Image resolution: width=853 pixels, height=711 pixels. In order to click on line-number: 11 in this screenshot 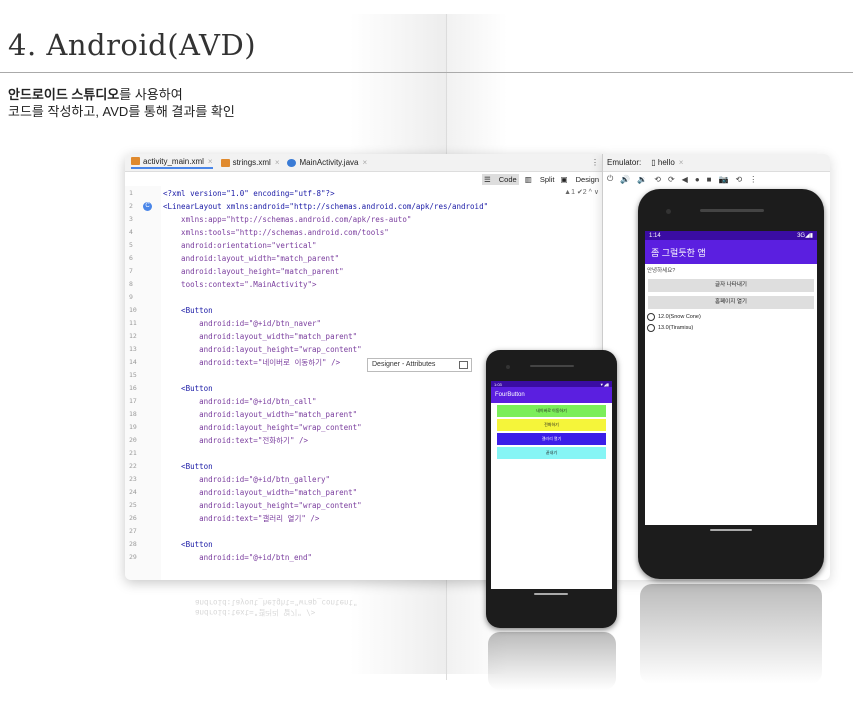, I will do `click(133, 323)`.